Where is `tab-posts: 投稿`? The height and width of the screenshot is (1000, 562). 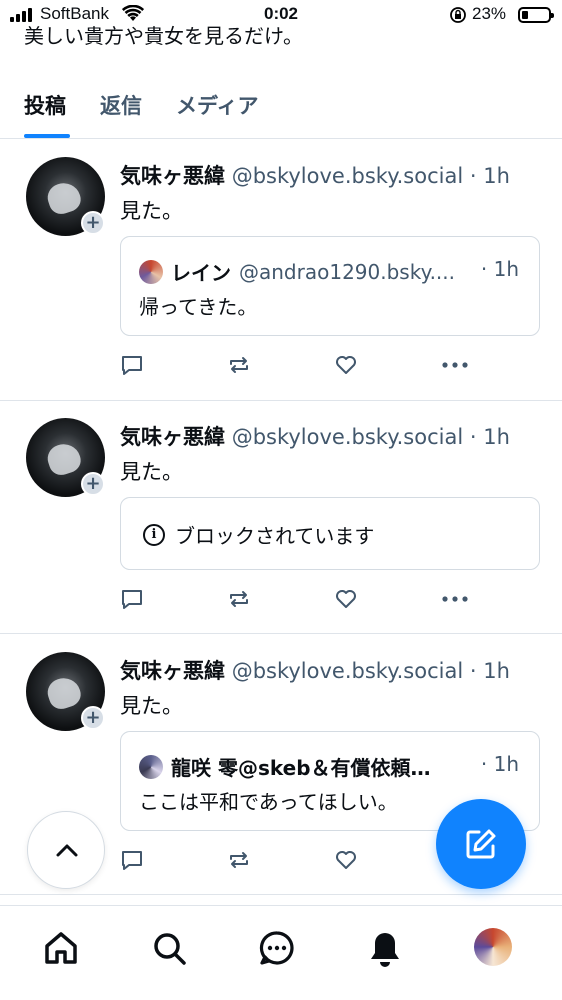
tab-posts: 投稿 is located at coordinates (45, 105).